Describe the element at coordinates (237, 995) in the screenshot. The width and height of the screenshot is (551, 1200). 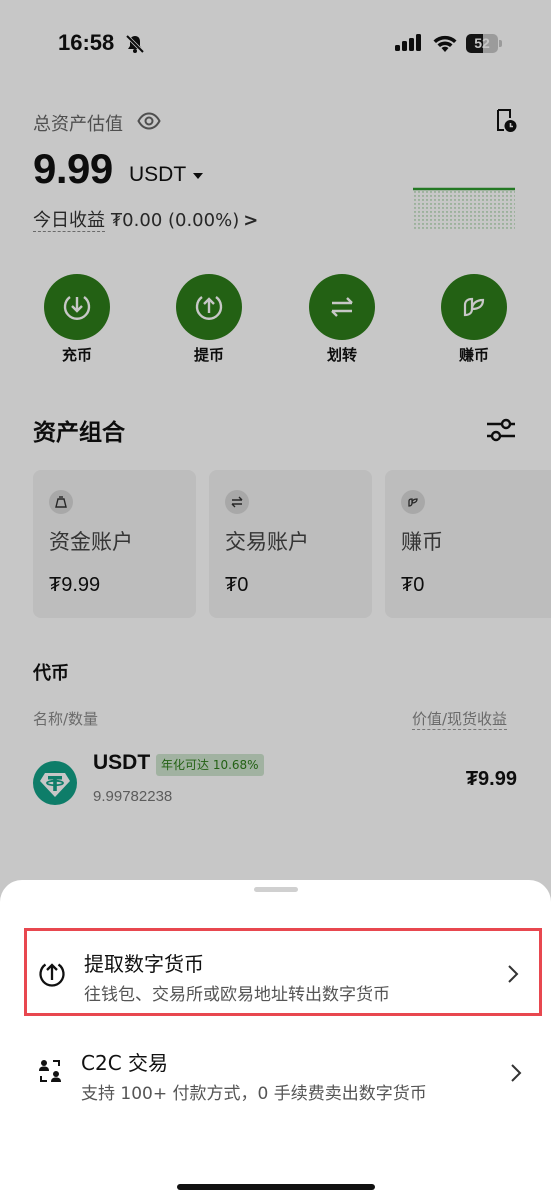
I see `option-subtitle: 往钱包、交易所或欧易地址转出数字货币` at that location.